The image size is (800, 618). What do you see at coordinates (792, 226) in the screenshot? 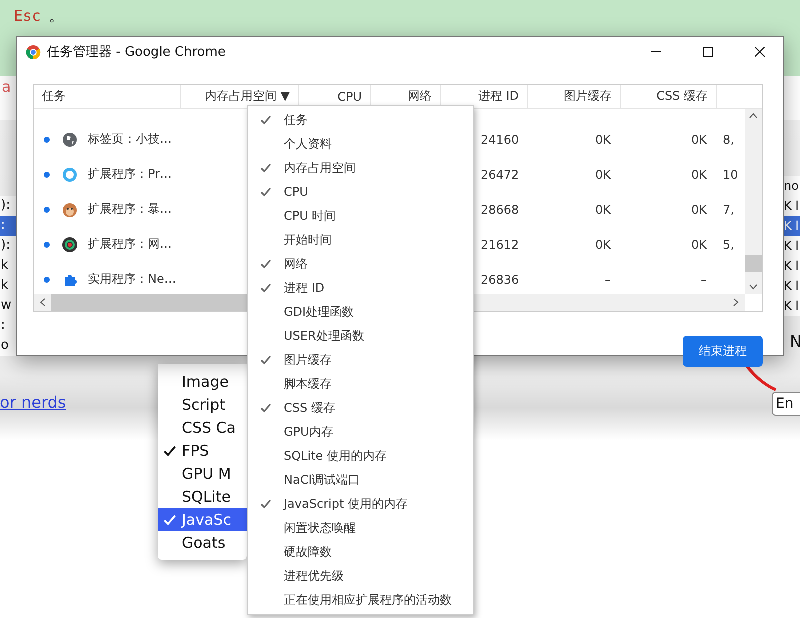
I see `list-row: K l` at bounding box center [792, 226].